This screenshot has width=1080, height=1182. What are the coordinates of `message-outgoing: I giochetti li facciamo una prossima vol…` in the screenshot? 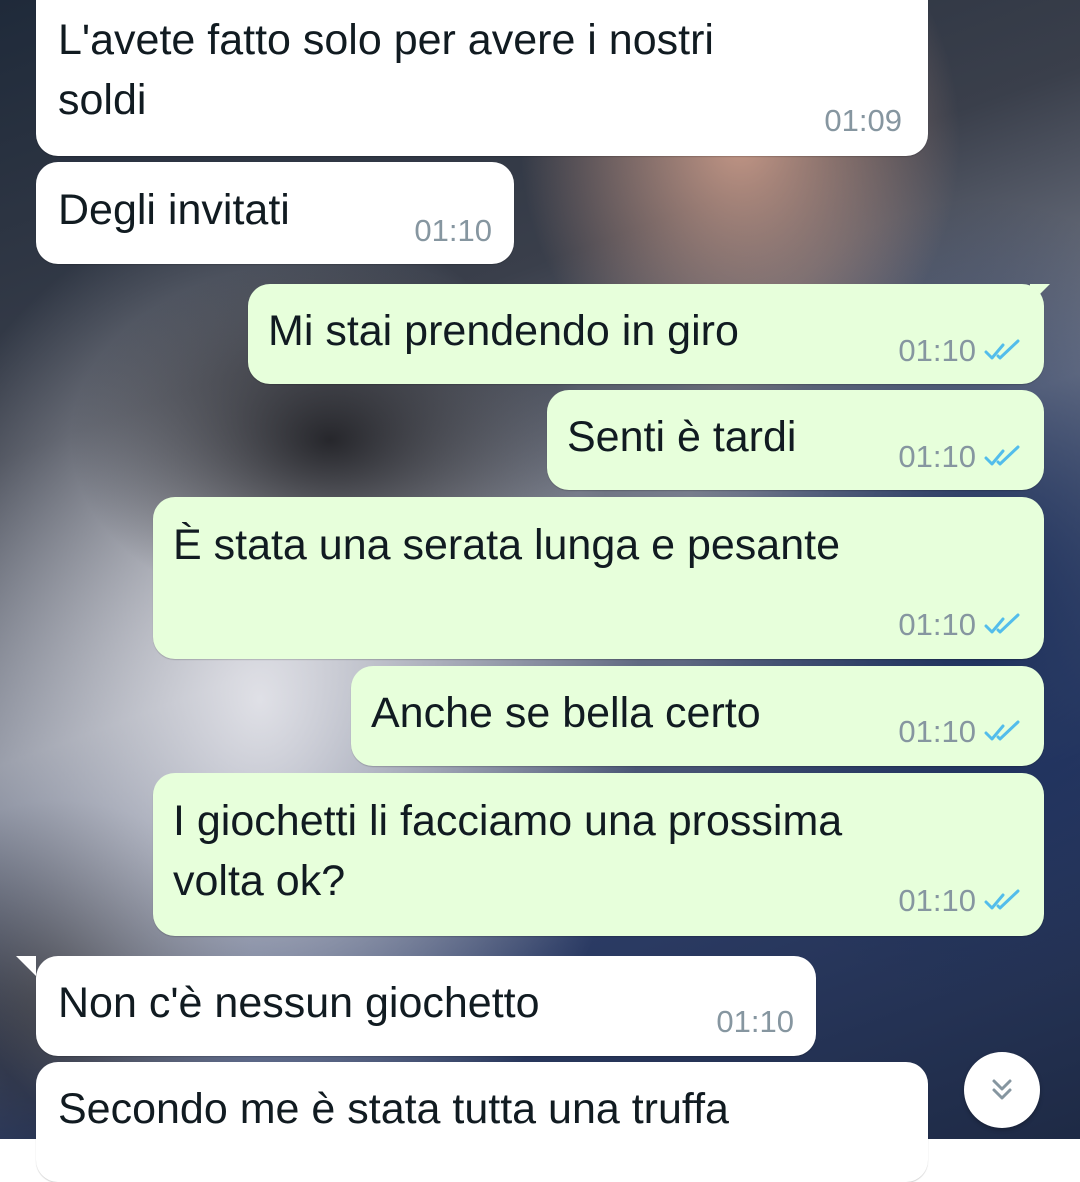 It's located at (598, 854).